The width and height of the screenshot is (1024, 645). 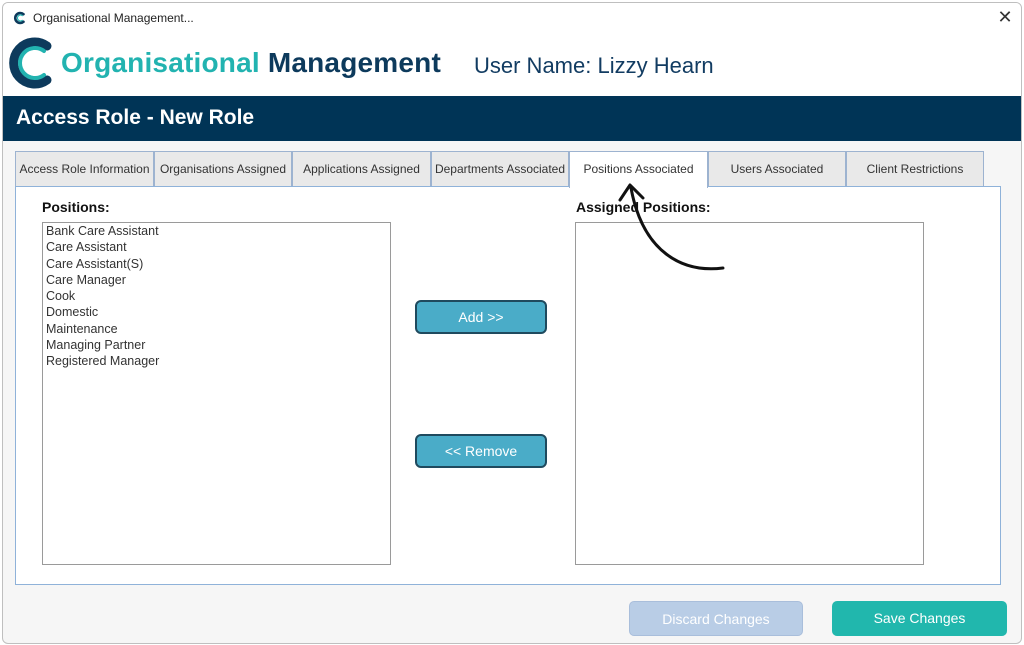 I want to click on brand-name-part1: Organisational, so click(x=160, y=62).